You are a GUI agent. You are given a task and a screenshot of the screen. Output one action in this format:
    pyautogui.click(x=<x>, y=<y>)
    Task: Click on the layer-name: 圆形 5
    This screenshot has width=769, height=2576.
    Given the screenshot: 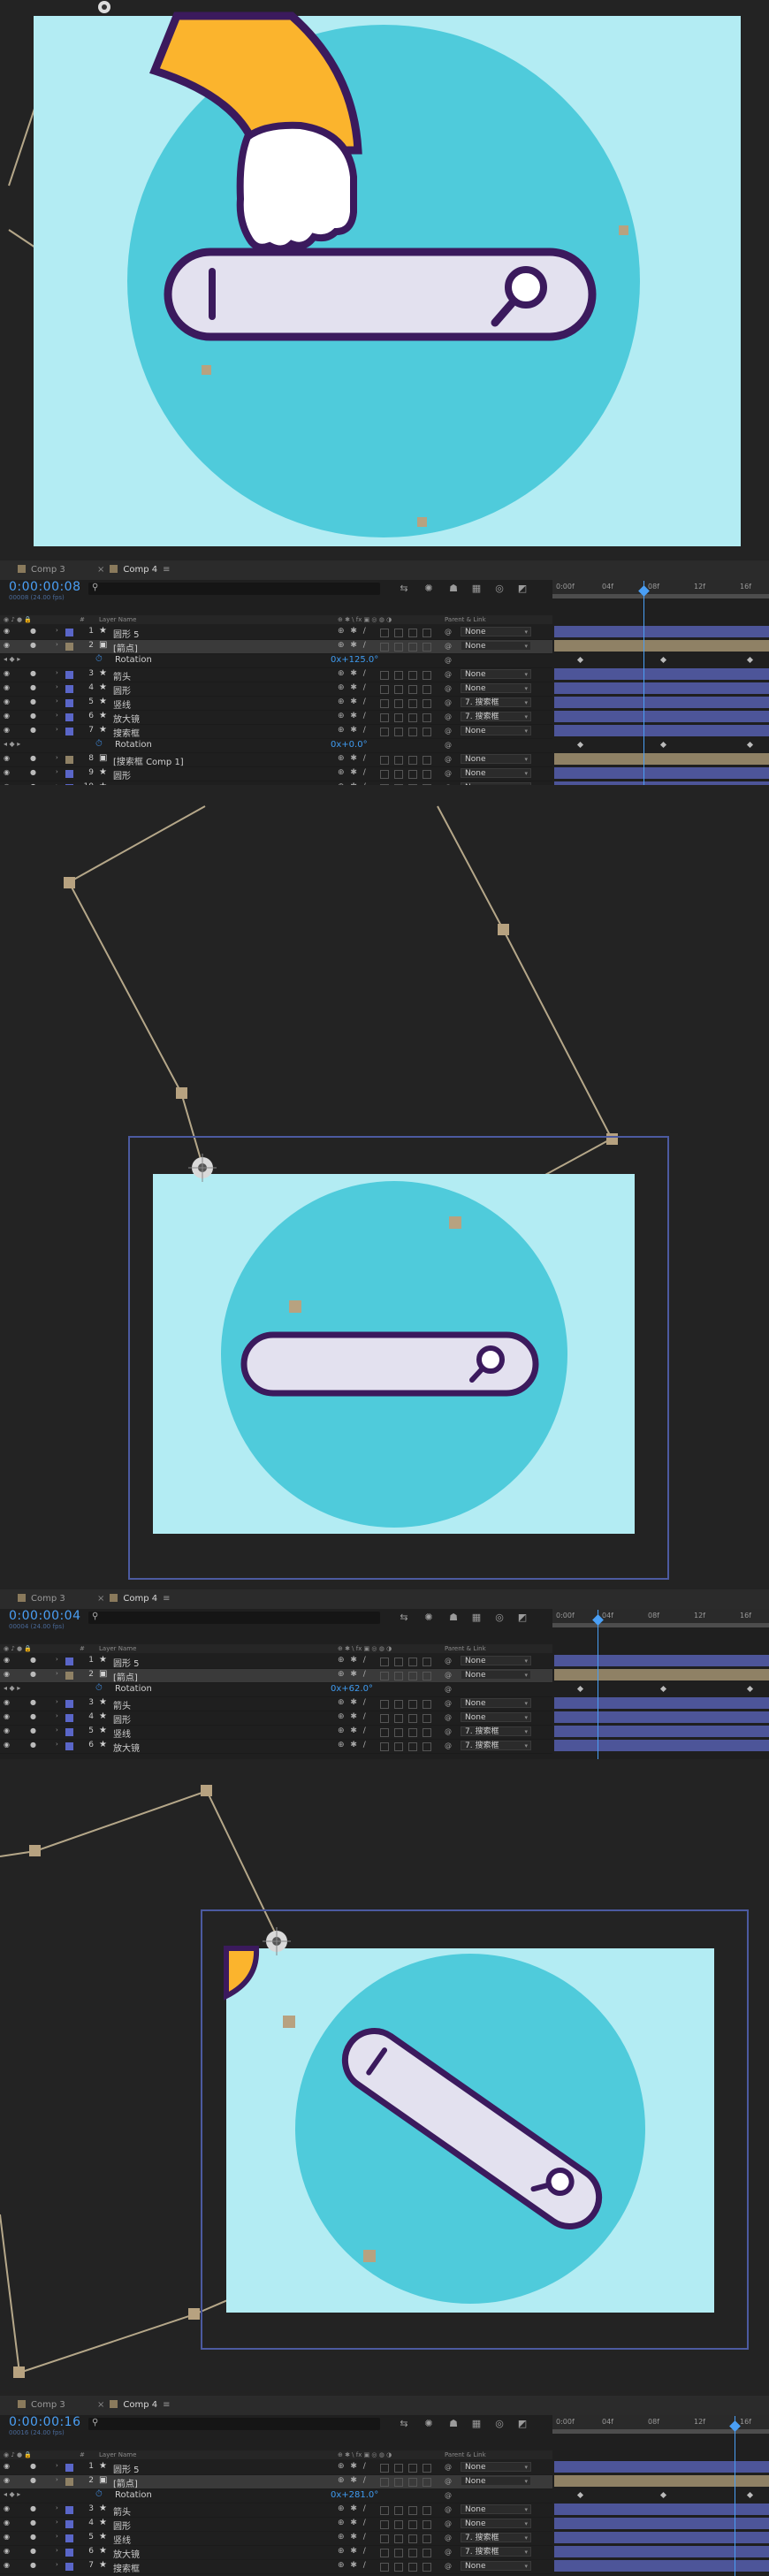 What is the action you would take?
    pyautogui.click(x=126, y=633)
    